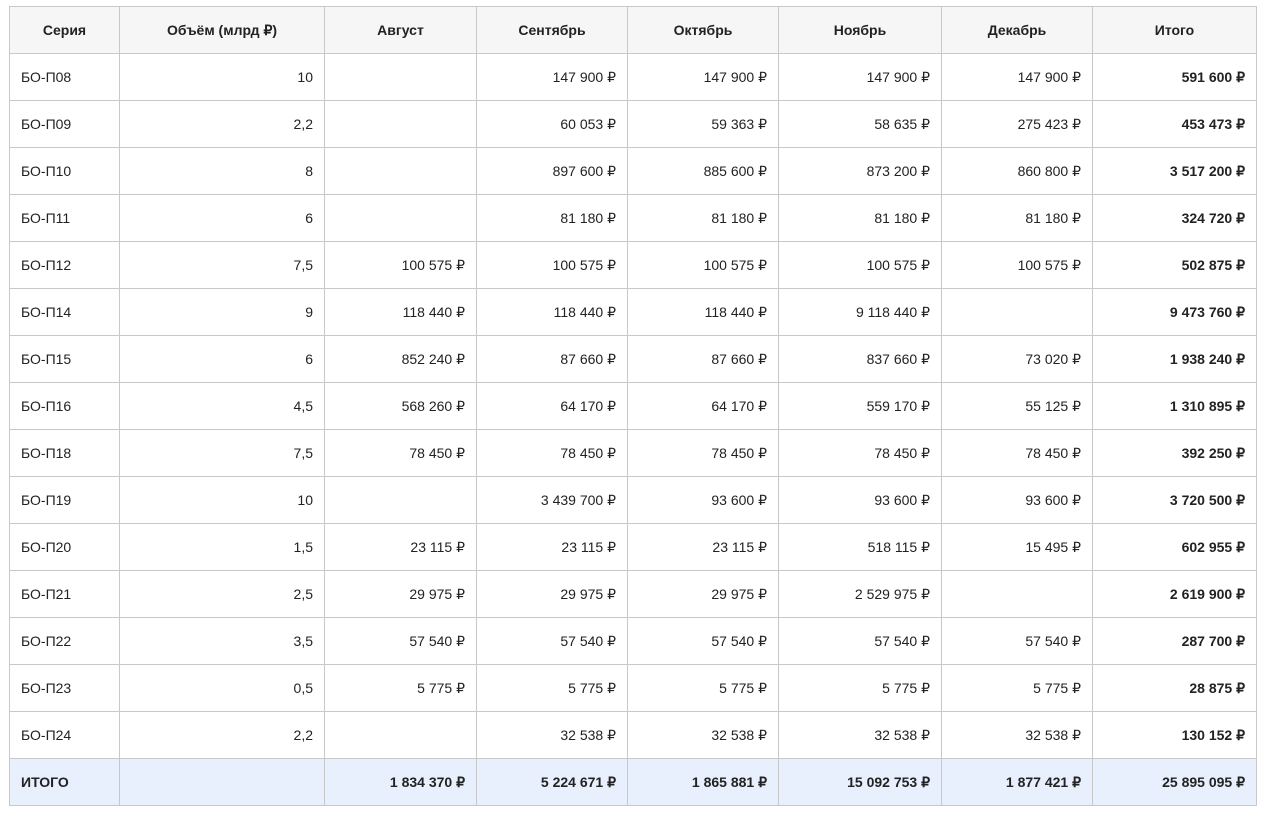  Describe the element at coordinates (222, 312) in the screenshot. I see `cell-volume: 9` at that location.